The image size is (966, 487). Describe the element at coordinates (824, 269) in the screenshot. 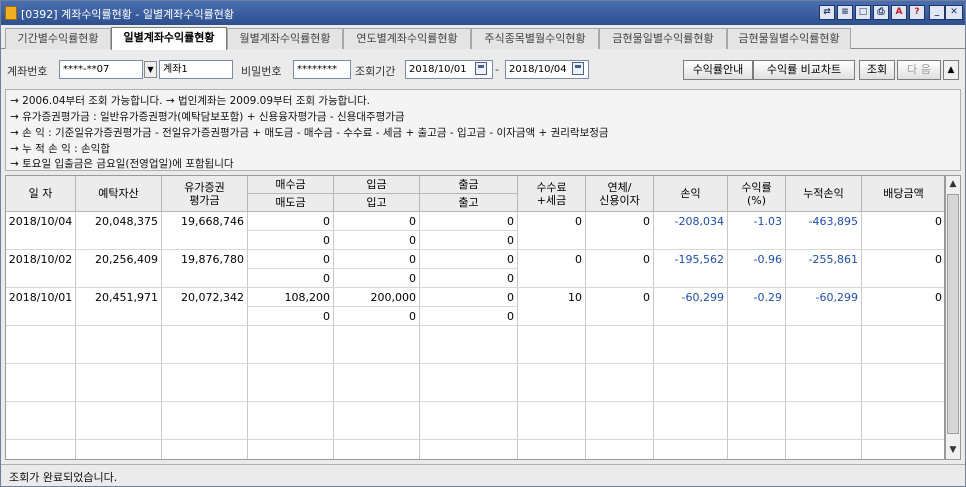

I see `cell-cum-pnl: -255,861` at that location.